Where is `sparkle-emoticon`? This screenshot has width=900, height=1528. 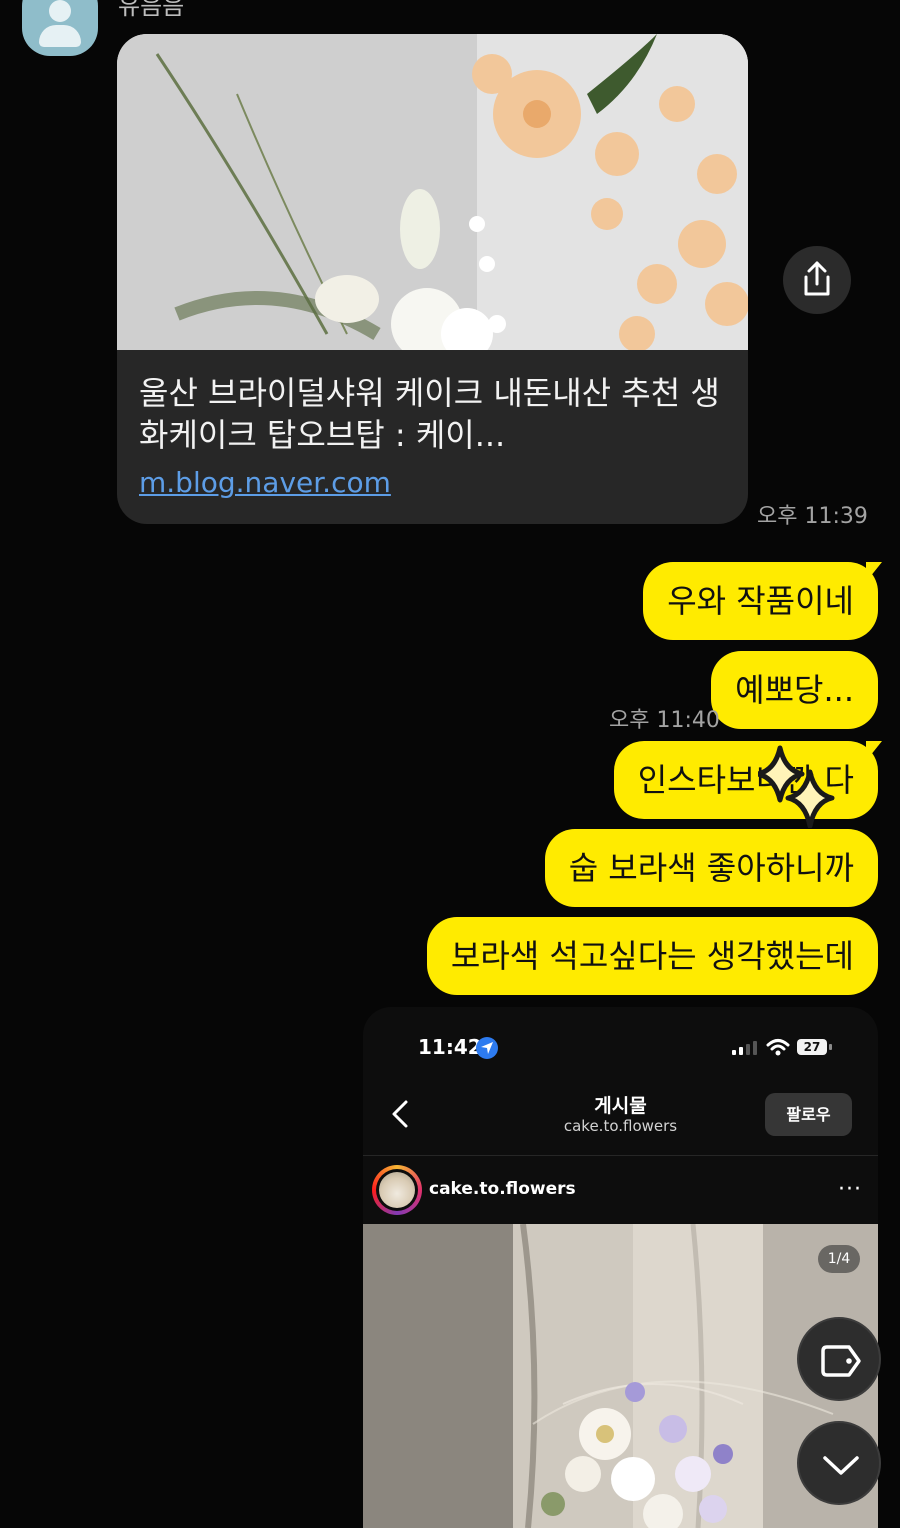 sparkle-emoticon is located at coordinates (796, 786).